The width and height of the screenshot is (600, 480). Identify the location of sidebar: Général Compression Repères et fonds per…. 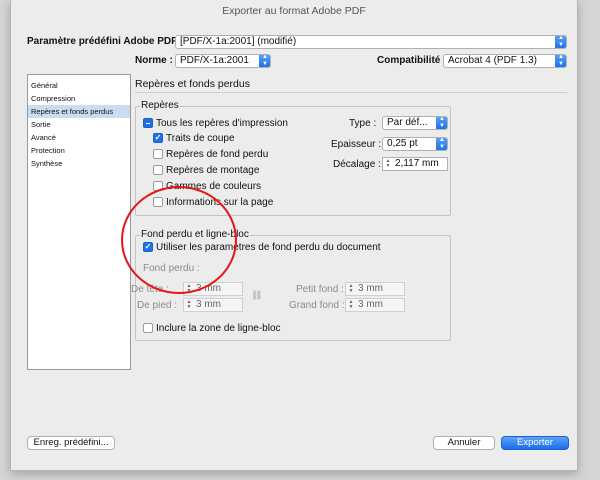
(79, 222).